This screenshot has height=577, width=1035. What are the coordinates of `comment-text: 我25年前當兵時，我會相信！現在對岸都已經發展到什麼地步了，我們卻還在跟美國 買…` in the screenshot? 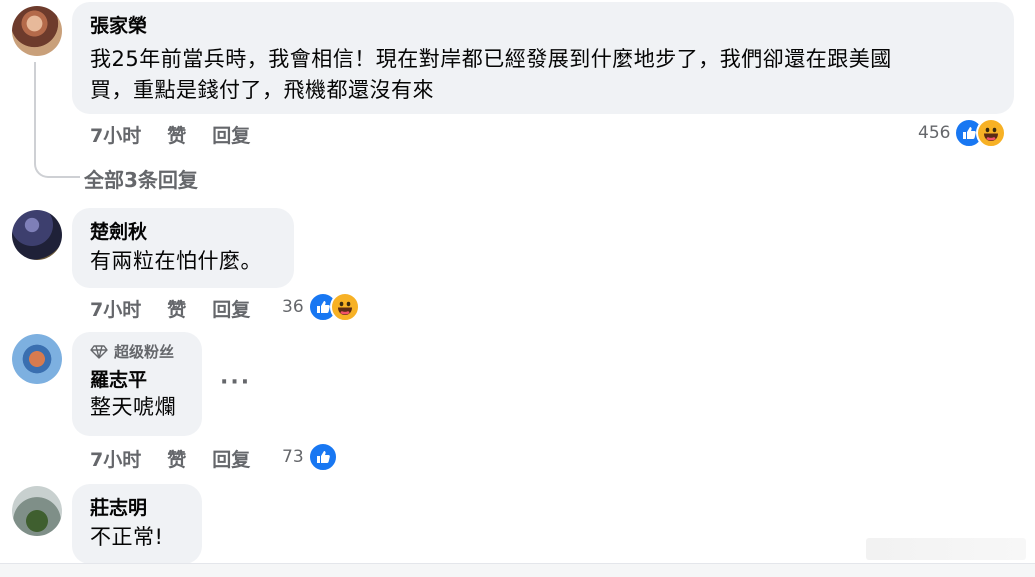 It's located at (543, 75).